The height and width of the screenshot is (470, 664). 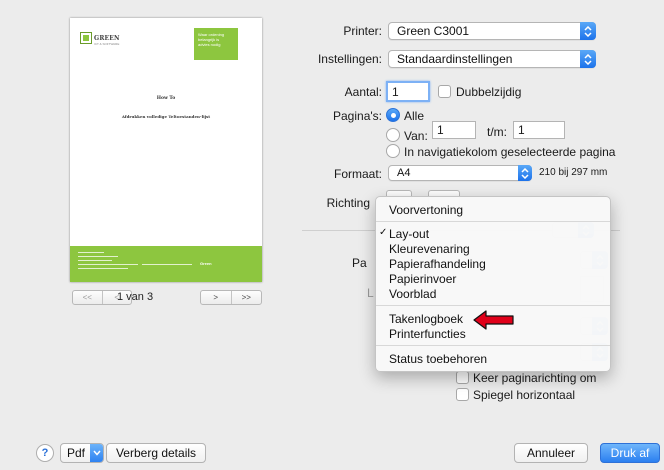 I want to click on pages-label: Pagina's:, so click(x=357, y=116).